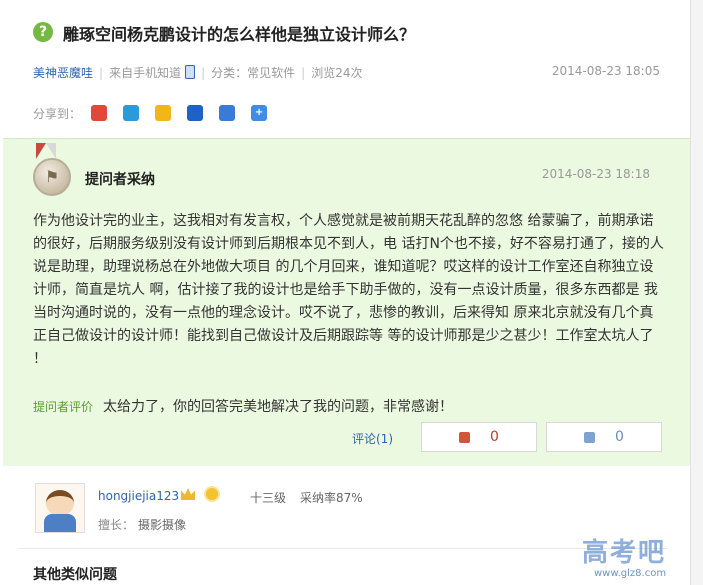 The height and width of the screenshot is (585, 703). What do you see at coordinates (190, 72) in the screenshot?
I see `mobile-phone-icon` at bounding box center [190, 72].